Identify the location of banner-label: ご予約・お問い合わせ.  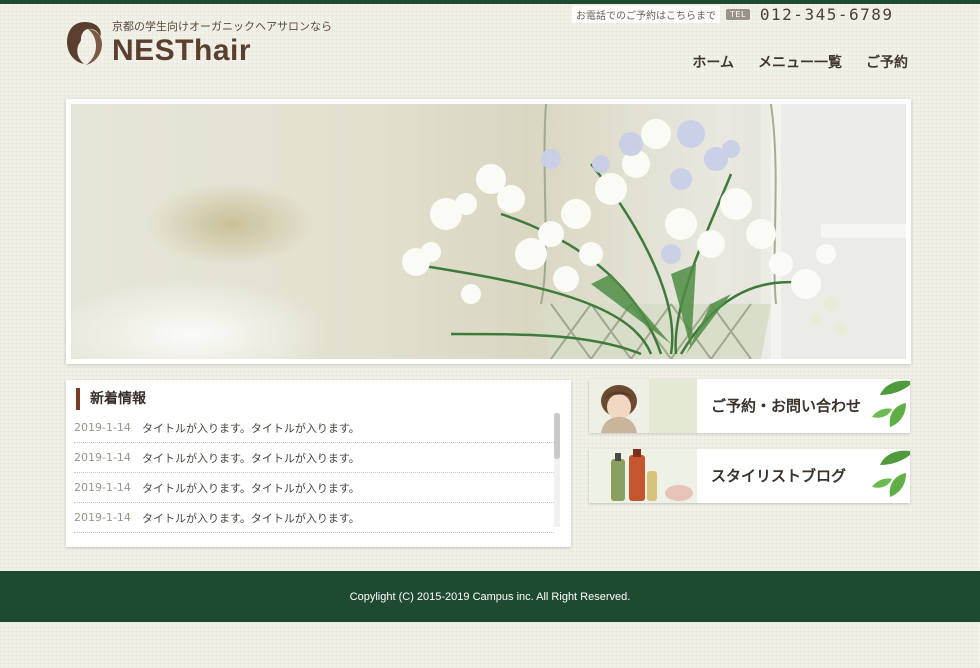
(786, 406).